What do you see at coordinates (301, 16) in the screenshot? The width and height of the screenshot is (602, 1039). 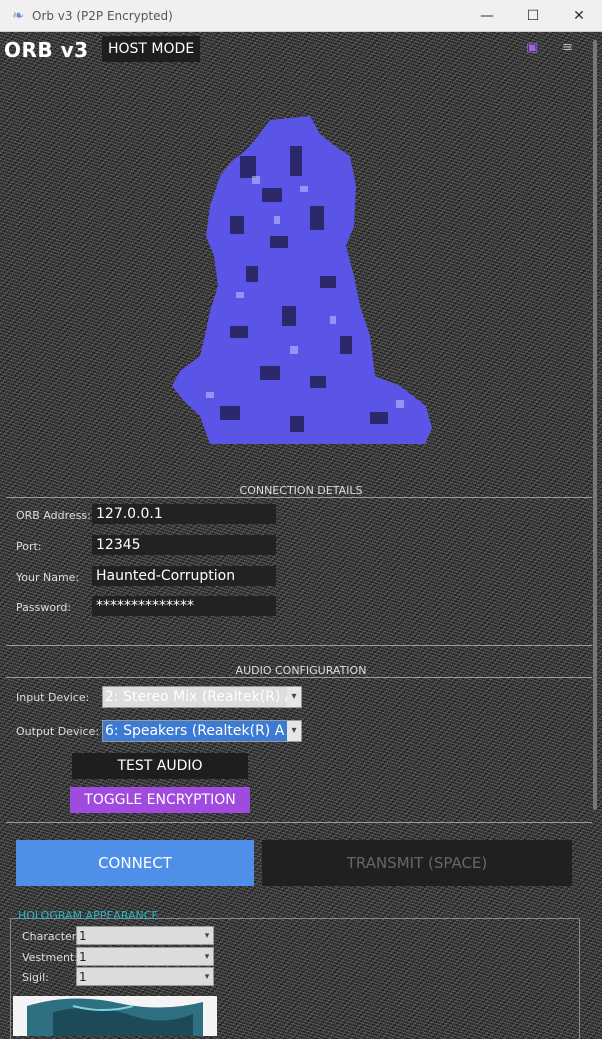 I see `window-titlebar: ❧ Orb v3 (P2P Encrypted) — ☐ ✕` at bounding box center [301, 16].